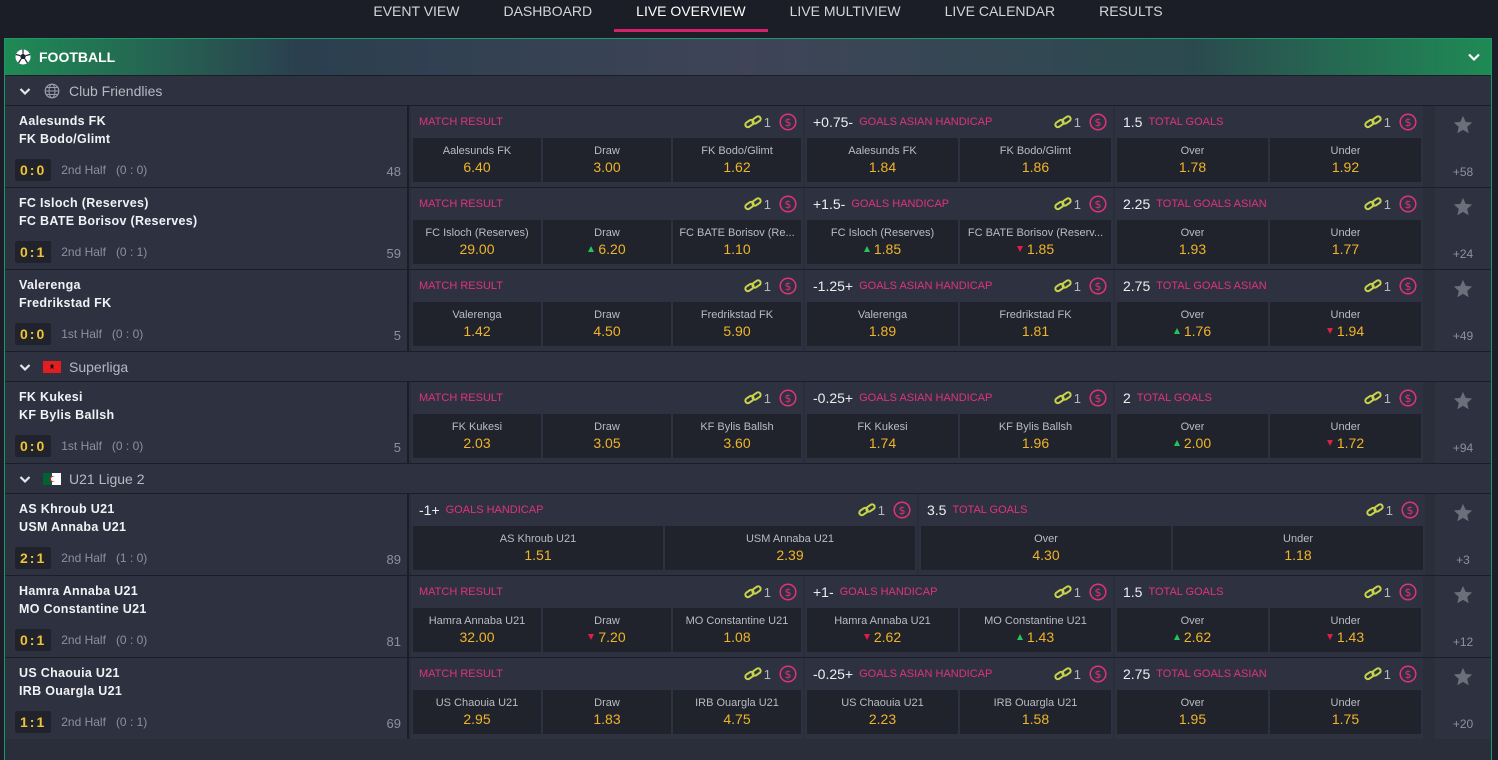  What do you see at coordinates (607, 242) in the screenshot?
I see `odds-button: Draw 6.20` at bounding box center [607, 242].